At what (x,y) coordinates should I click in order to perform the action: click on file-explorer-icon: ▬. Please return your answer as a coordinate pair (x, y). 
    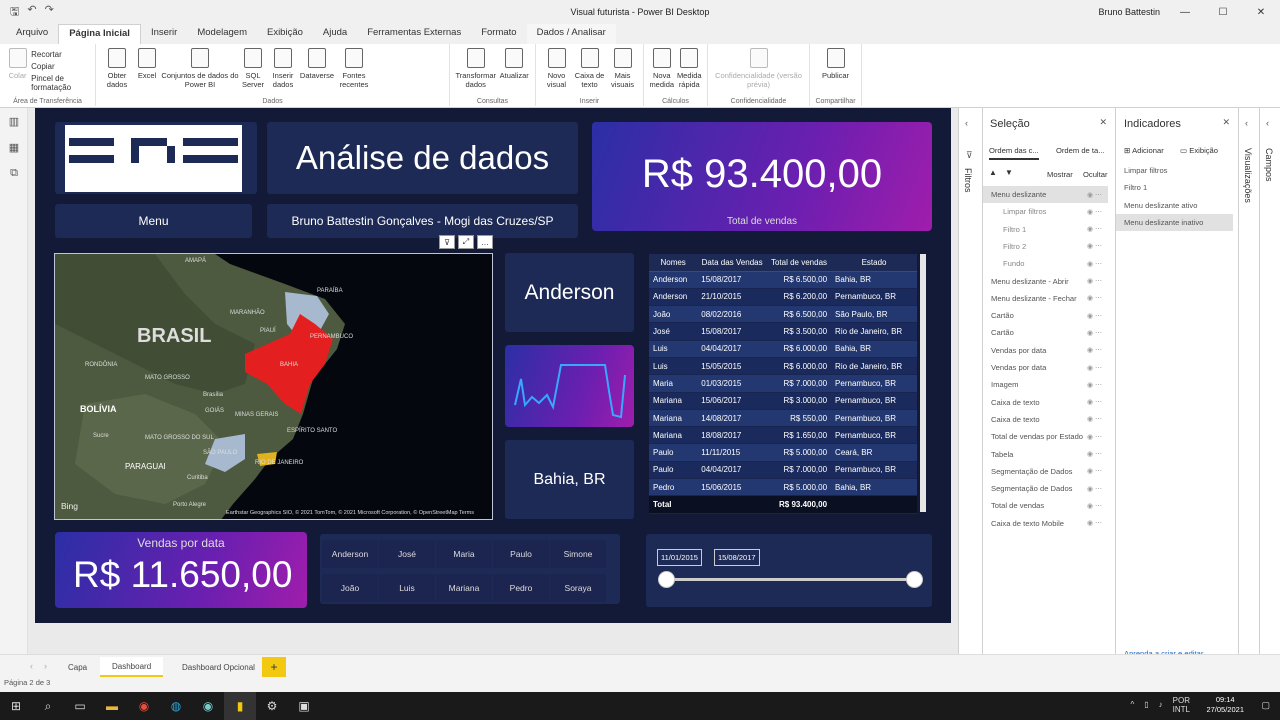
    Looking at the image, I should click on (112, 706).